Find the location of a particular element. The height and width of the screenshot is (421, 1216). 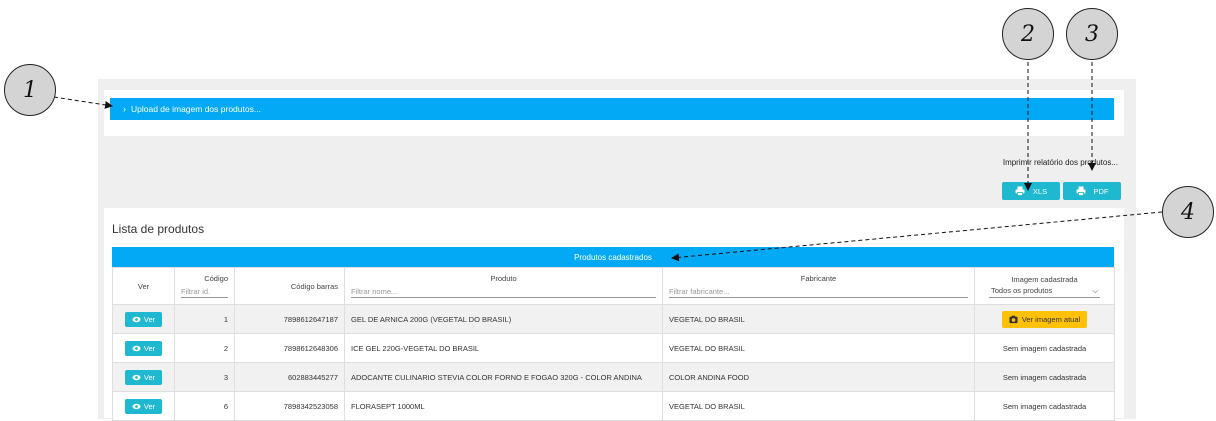

callout-1: 1 is located at coordinates (30, 90).